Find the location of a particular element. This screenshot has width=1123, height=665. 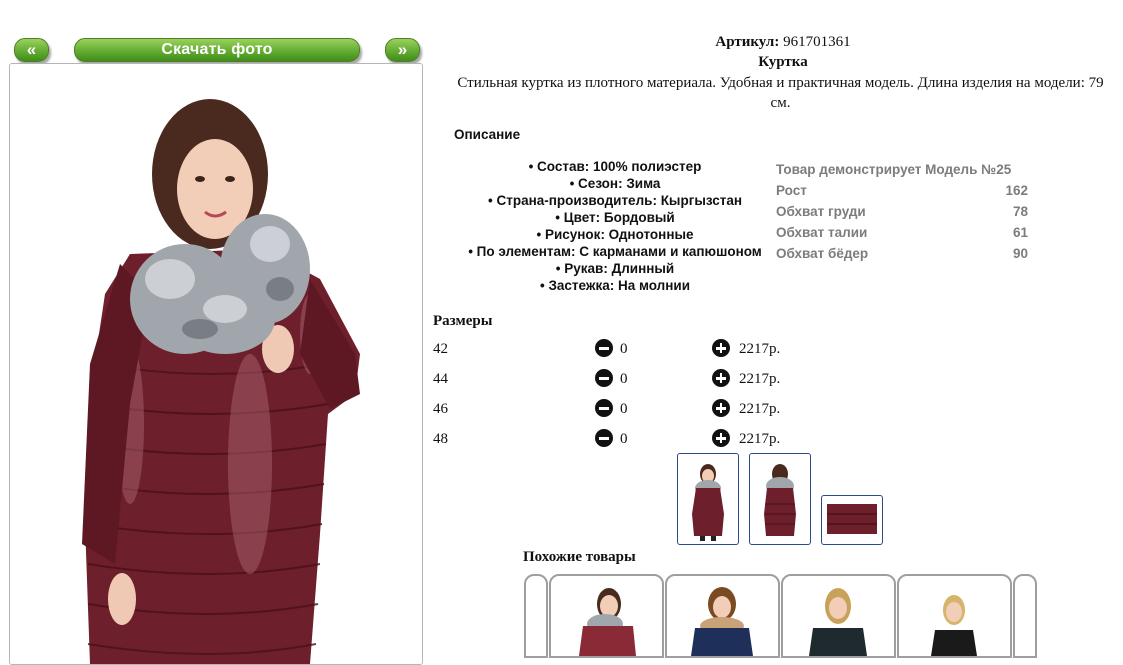

model-row: Обхват бёдер 90 is located at coordinates (902, 253).